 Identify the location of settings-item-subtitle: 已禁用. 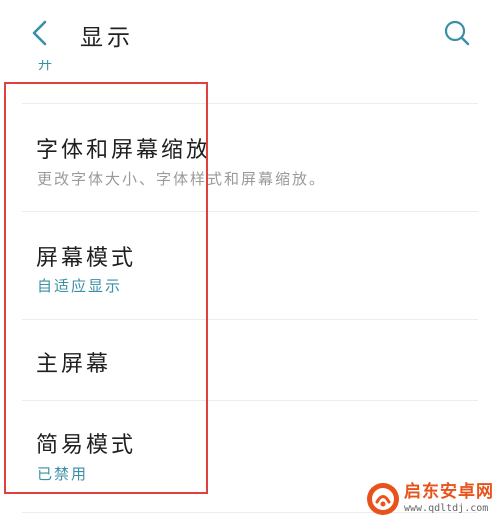
(63, 474).